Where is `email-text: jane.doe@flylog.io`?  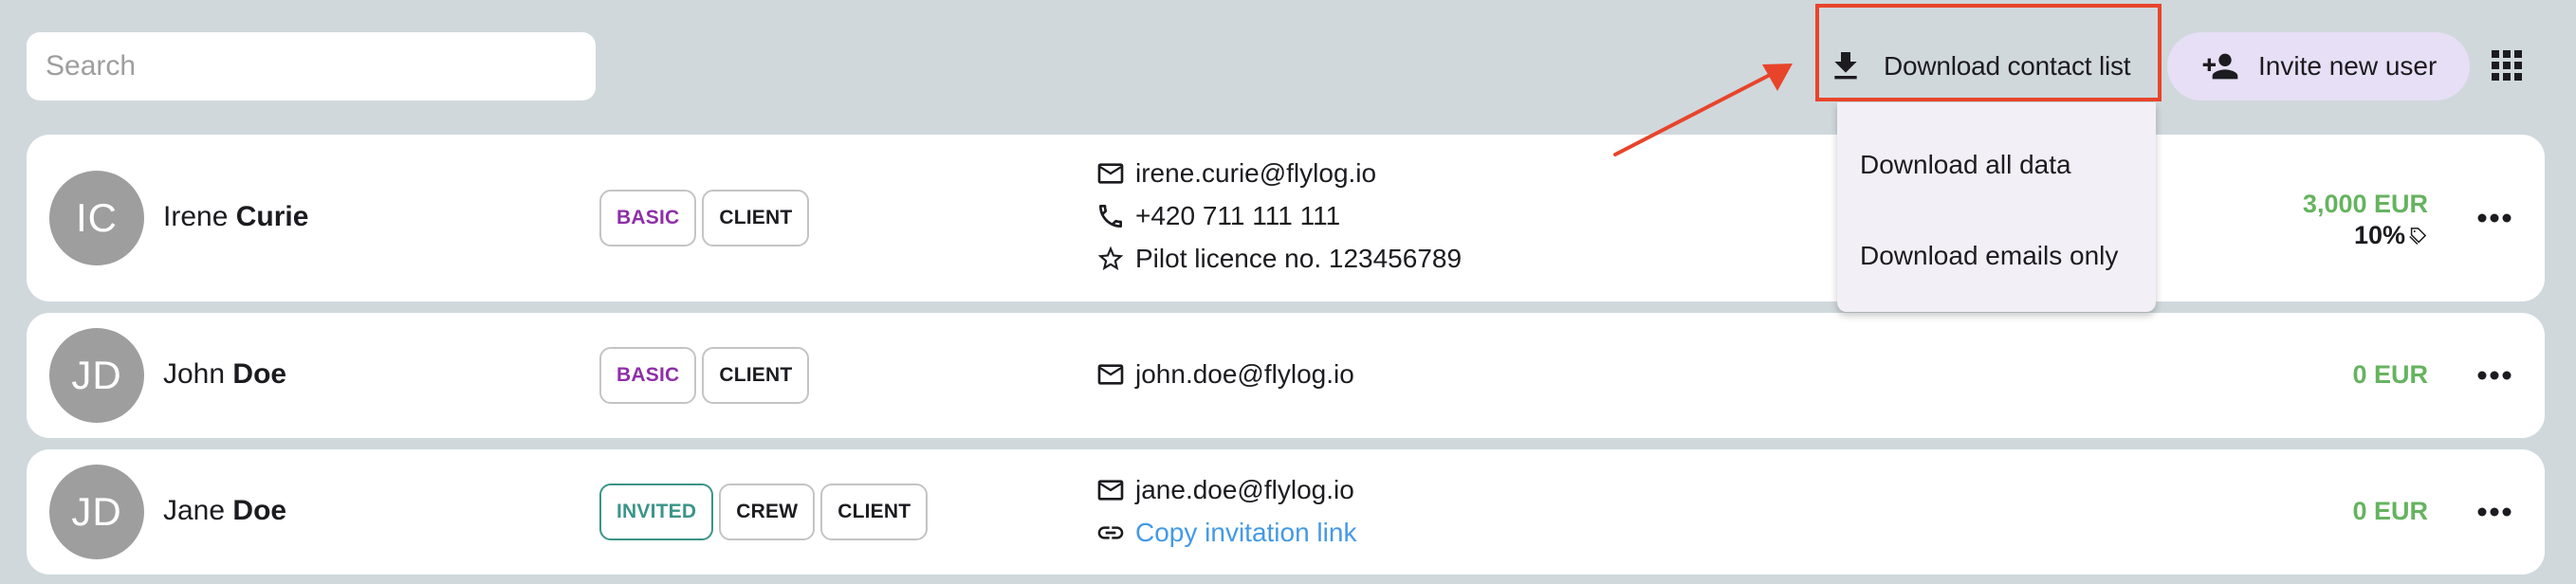 email-text: jane.doe@flylog.io is located at coordinates (1244, 489).